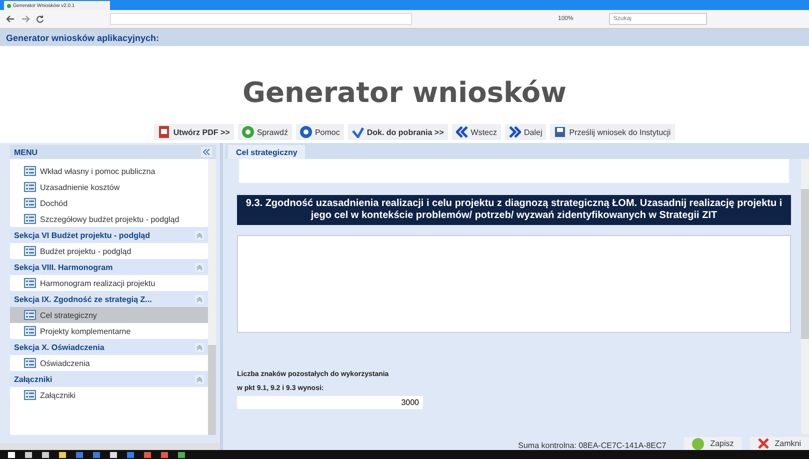 This screenshot has height=459, width=809. What do you see at coordinates (404, 93) in the screenshot?
I see `page-title: Generator wniosków` at bounding box center [404, 93].